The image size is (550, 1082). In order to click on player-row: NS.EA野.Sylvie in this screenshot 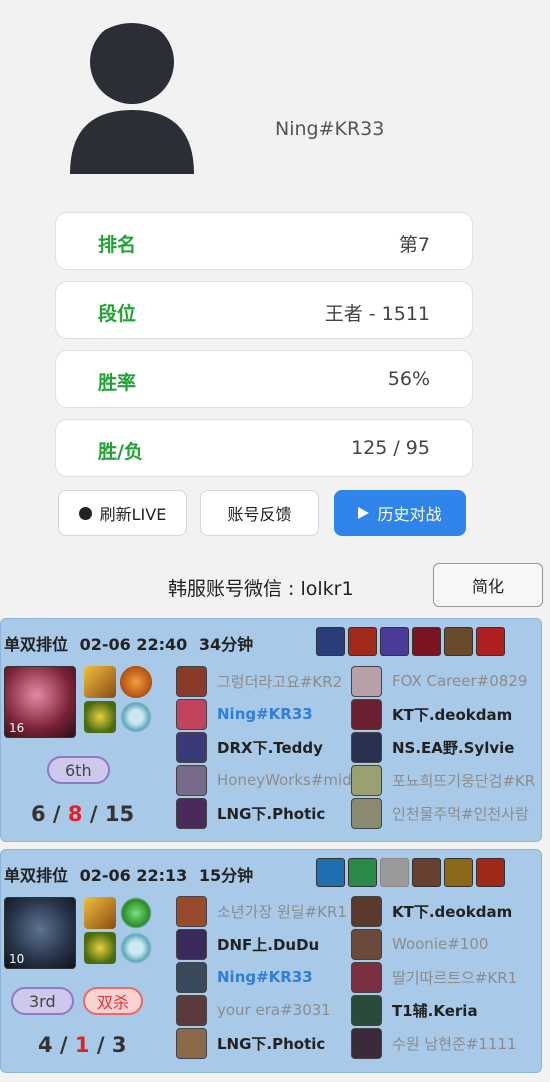, I will do `click(432, 747)`.